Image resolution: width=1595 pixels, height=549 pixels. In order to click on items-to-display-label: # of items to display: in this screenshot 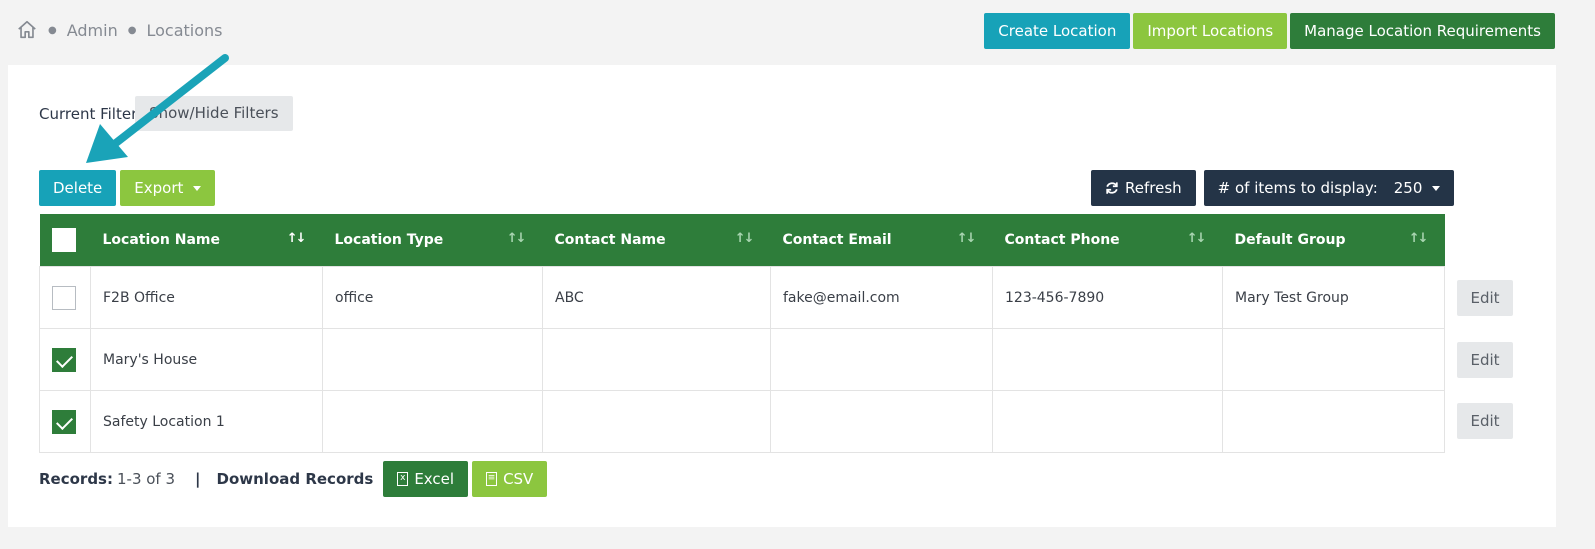, I will do `click(1297, 188)`.